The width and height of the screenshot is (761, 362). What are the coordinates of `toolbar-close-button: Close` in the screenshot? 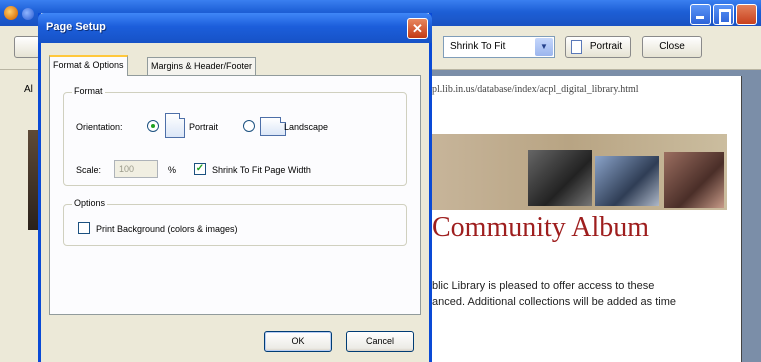 It's located at (672, 47).